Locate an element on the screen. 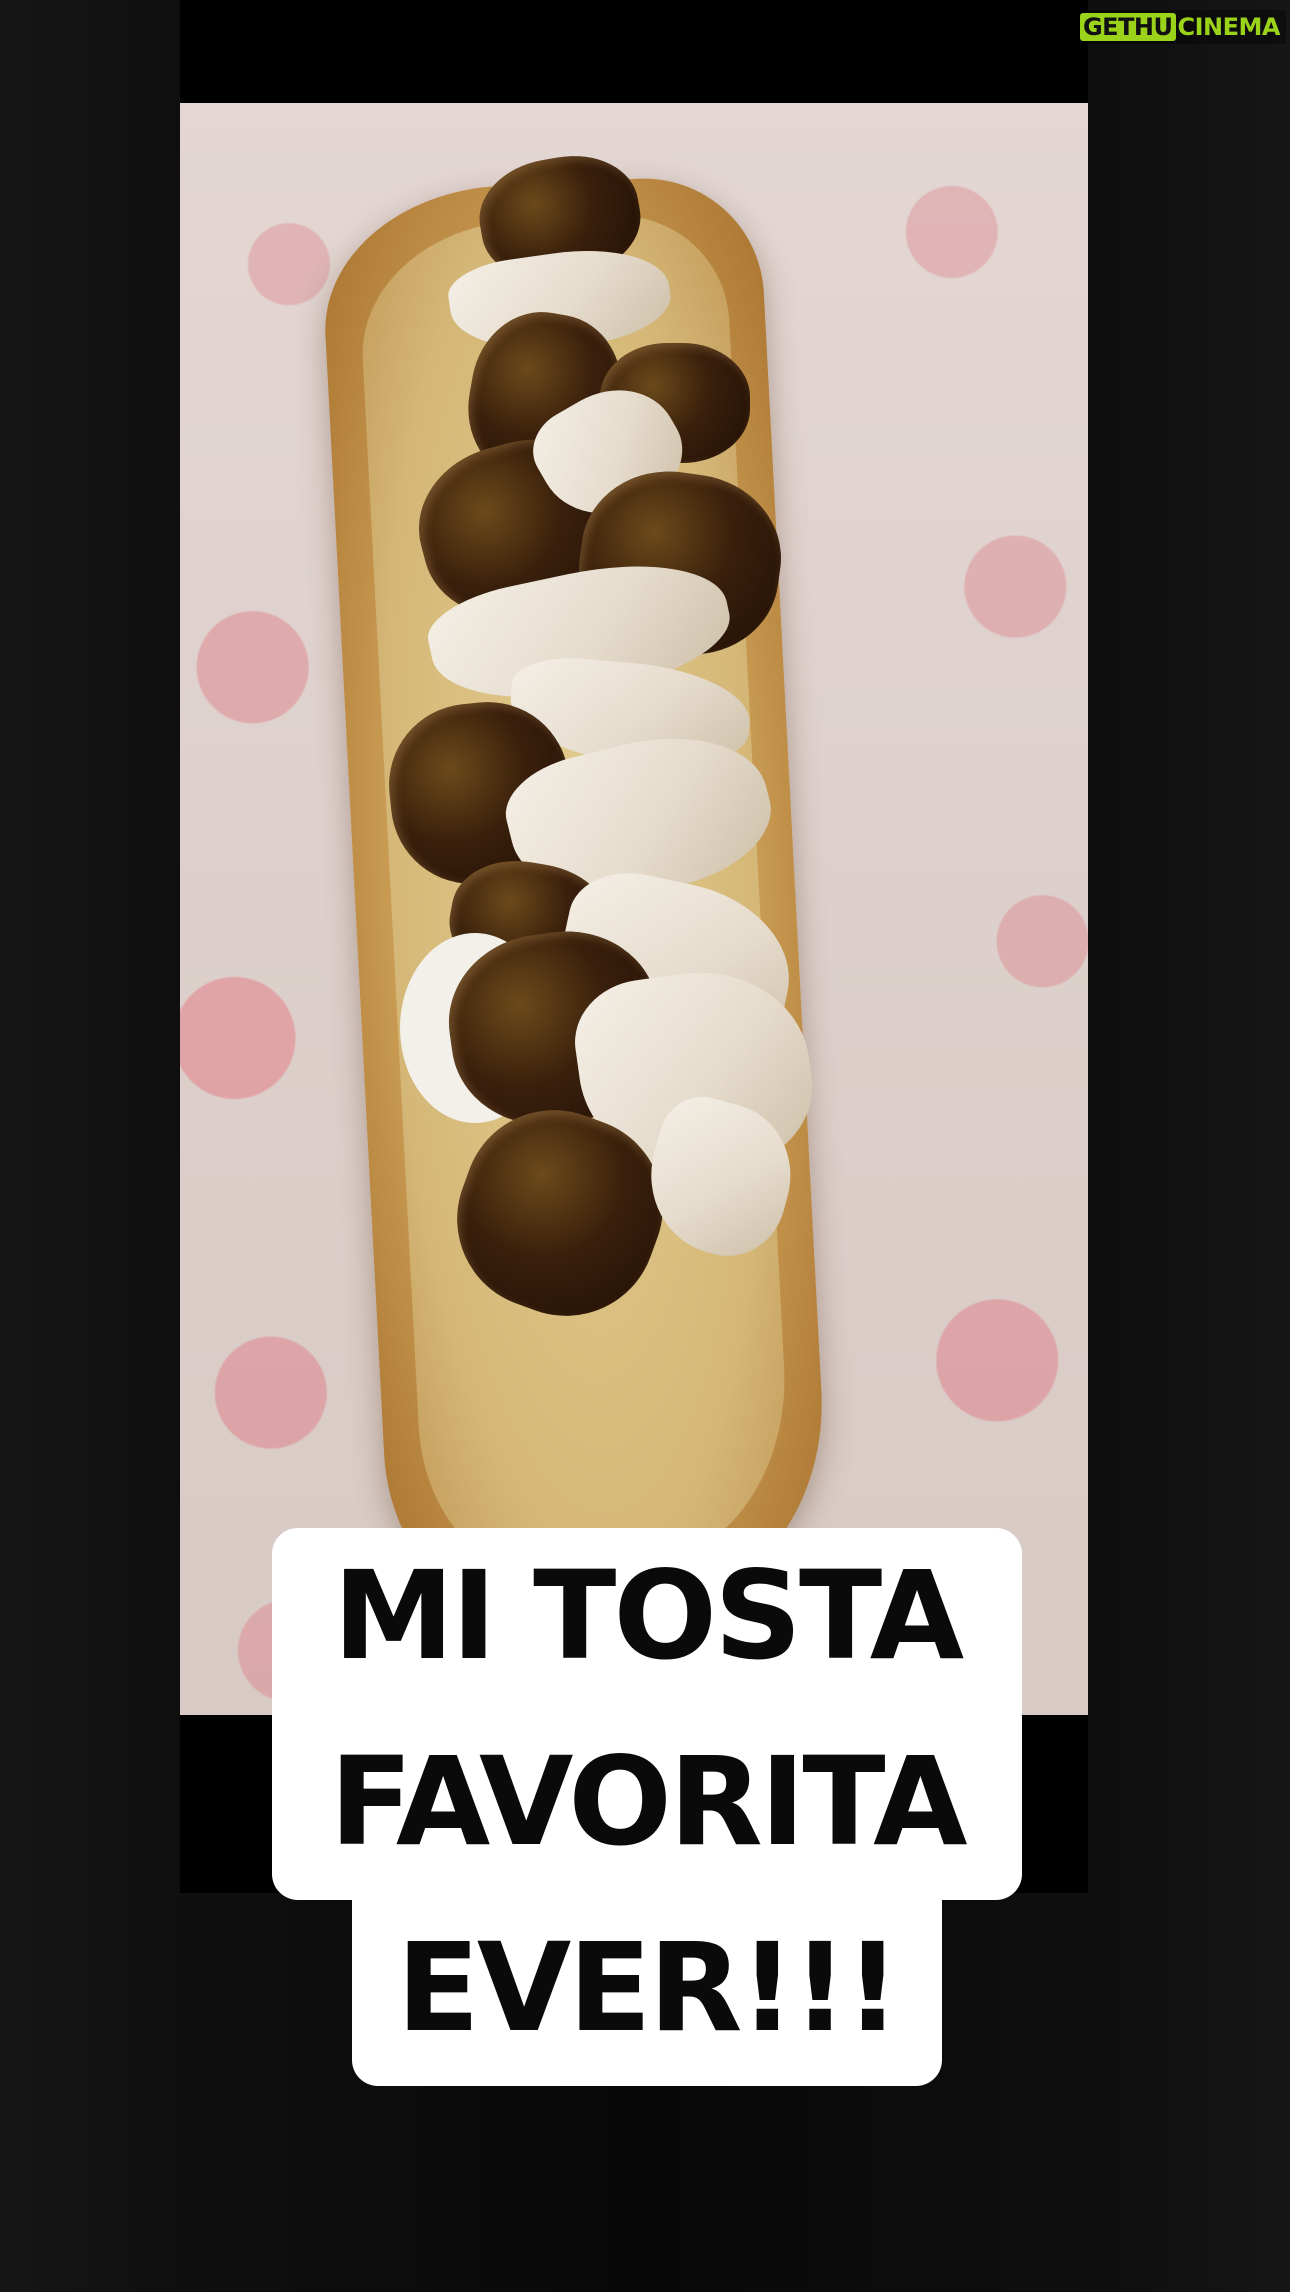 This screenshot has width=1290, height=2292. caption-sticker: MI TOSTA FAVORITA EVER!!! is located at coordinates (647, 1807).